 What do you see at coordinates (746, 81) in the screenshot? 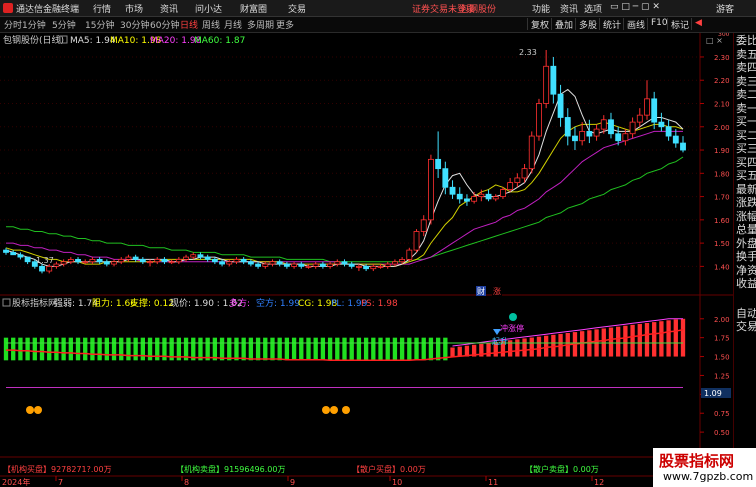
I see `quote-label: 卖三` at bounding box center [746, 81].